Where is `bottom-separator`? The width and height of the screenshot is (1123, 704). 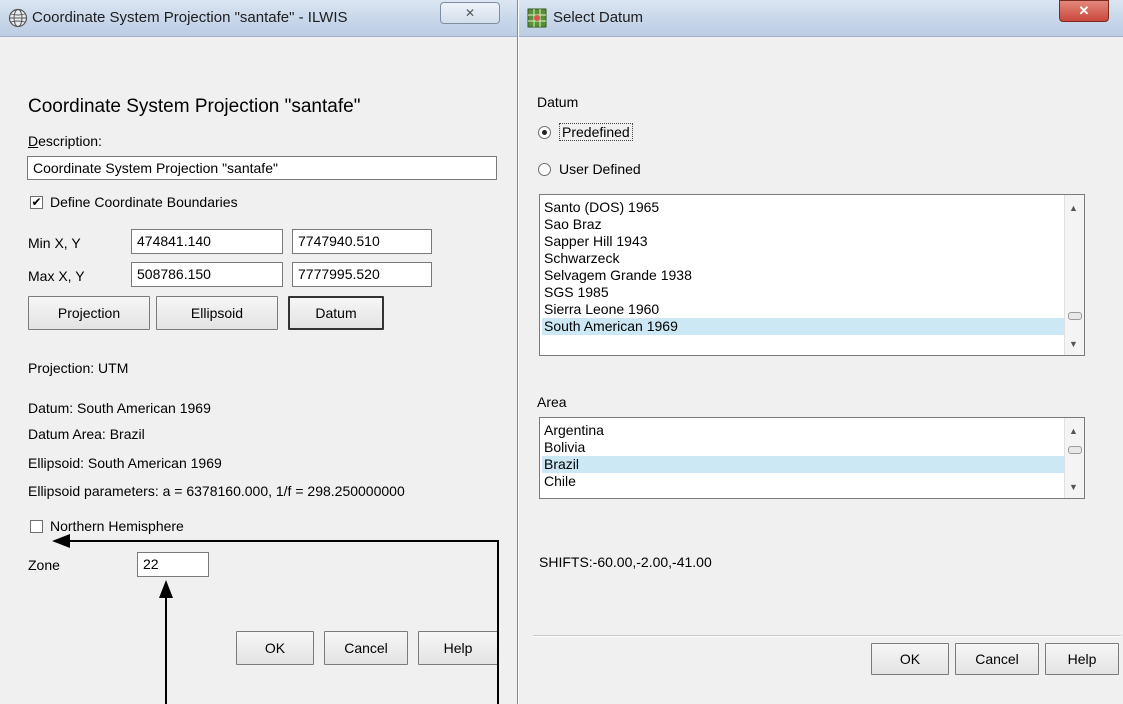
bottom-separator is located at coordinates (827, 636).